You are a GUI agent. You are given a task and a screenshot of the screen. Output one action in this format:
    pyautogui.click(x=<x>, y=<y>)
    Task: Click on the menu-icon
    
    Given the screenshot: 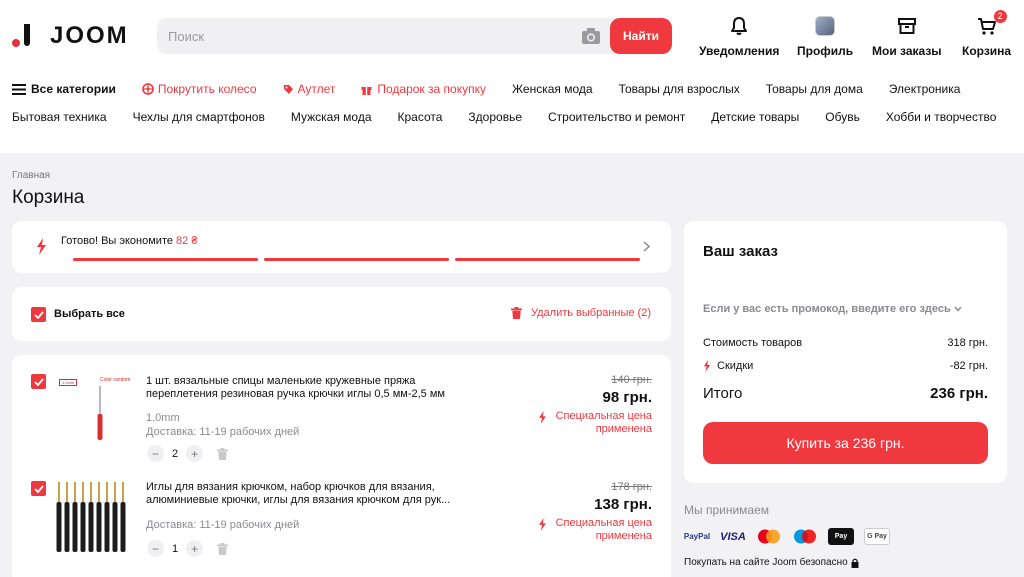 What is the action you would take?
    pyautogui.click(x=19, y=89)
    